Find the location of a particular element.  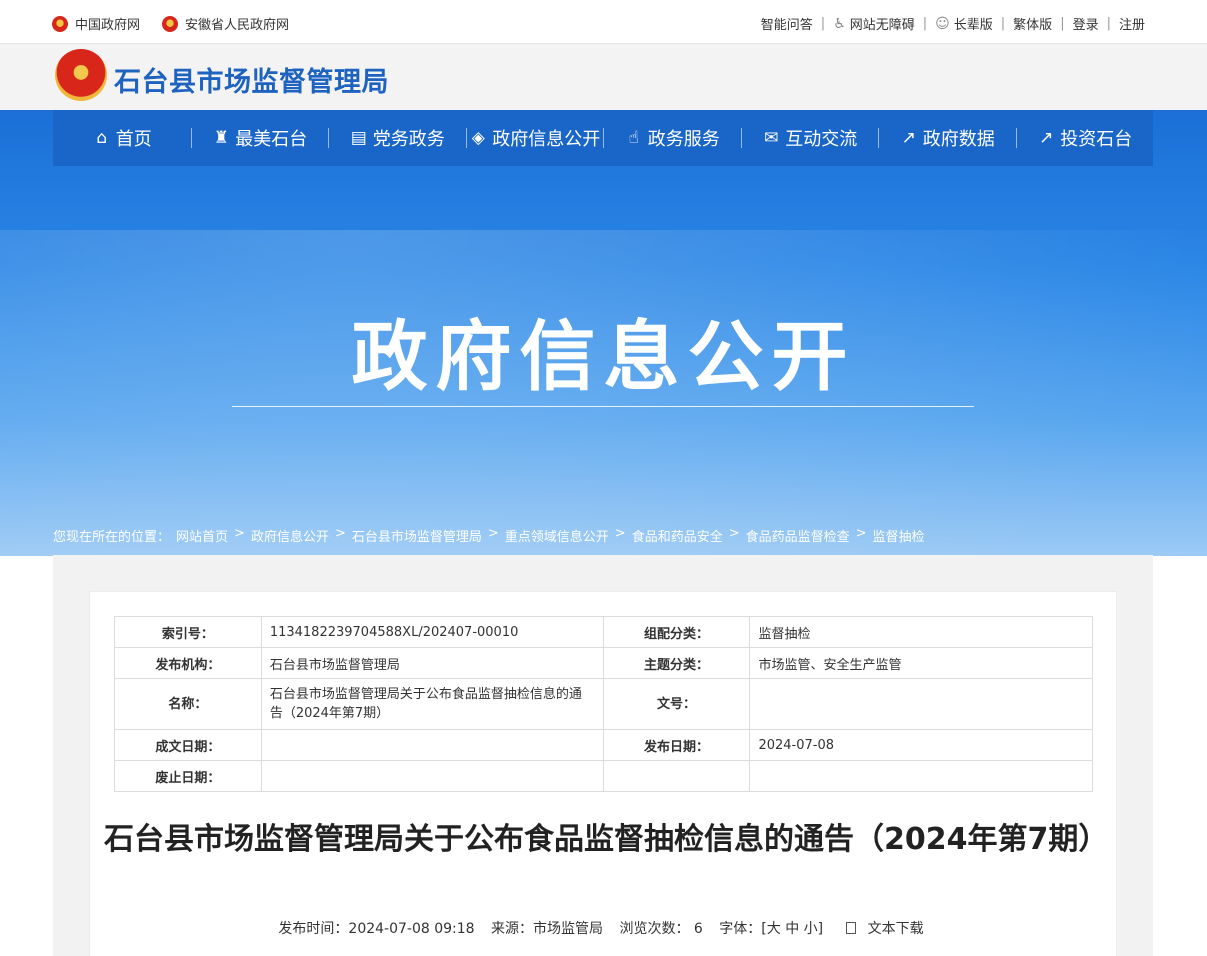

link-label: 安徽省人民政府网 is located at coordinates (237, 25).